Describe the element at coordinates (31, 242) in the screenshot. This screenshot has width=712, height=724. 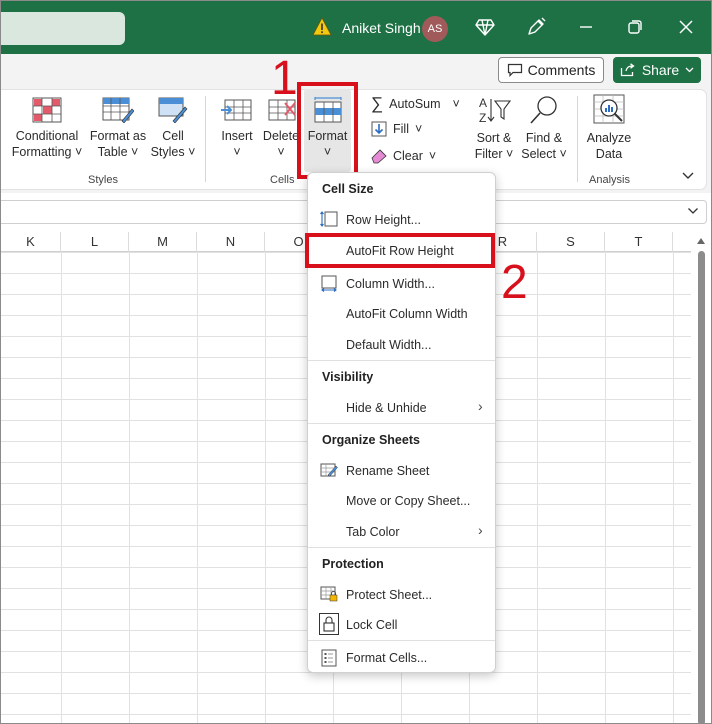
I see `column-header: K` at that location.